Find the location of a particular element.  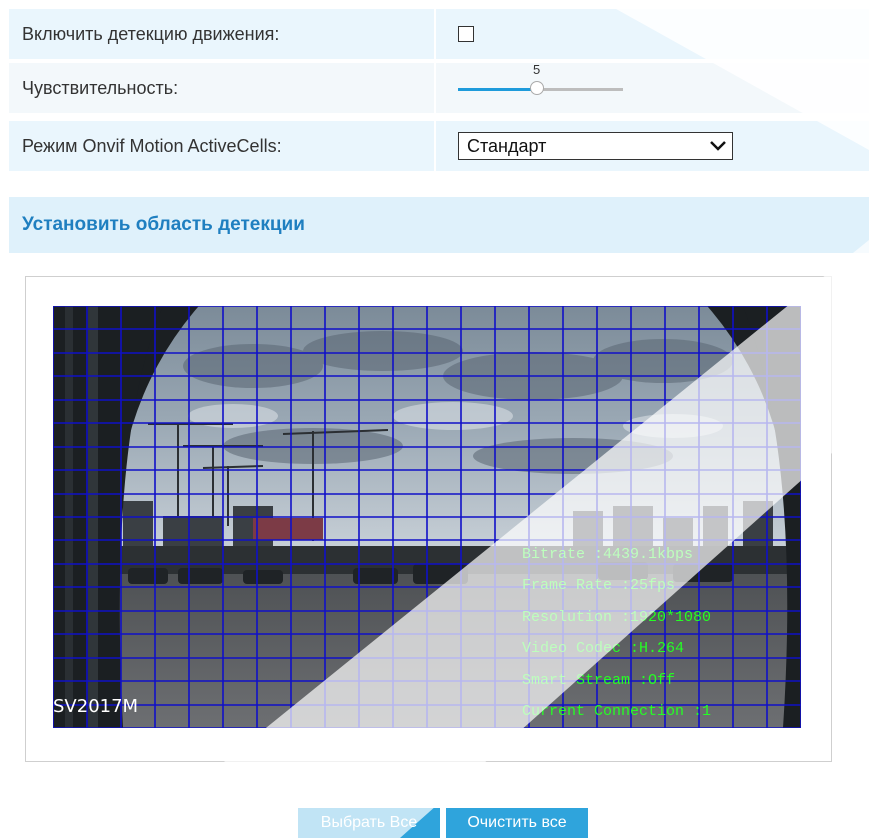

mode-select: Стандарт is located at coordinates (595, 146).